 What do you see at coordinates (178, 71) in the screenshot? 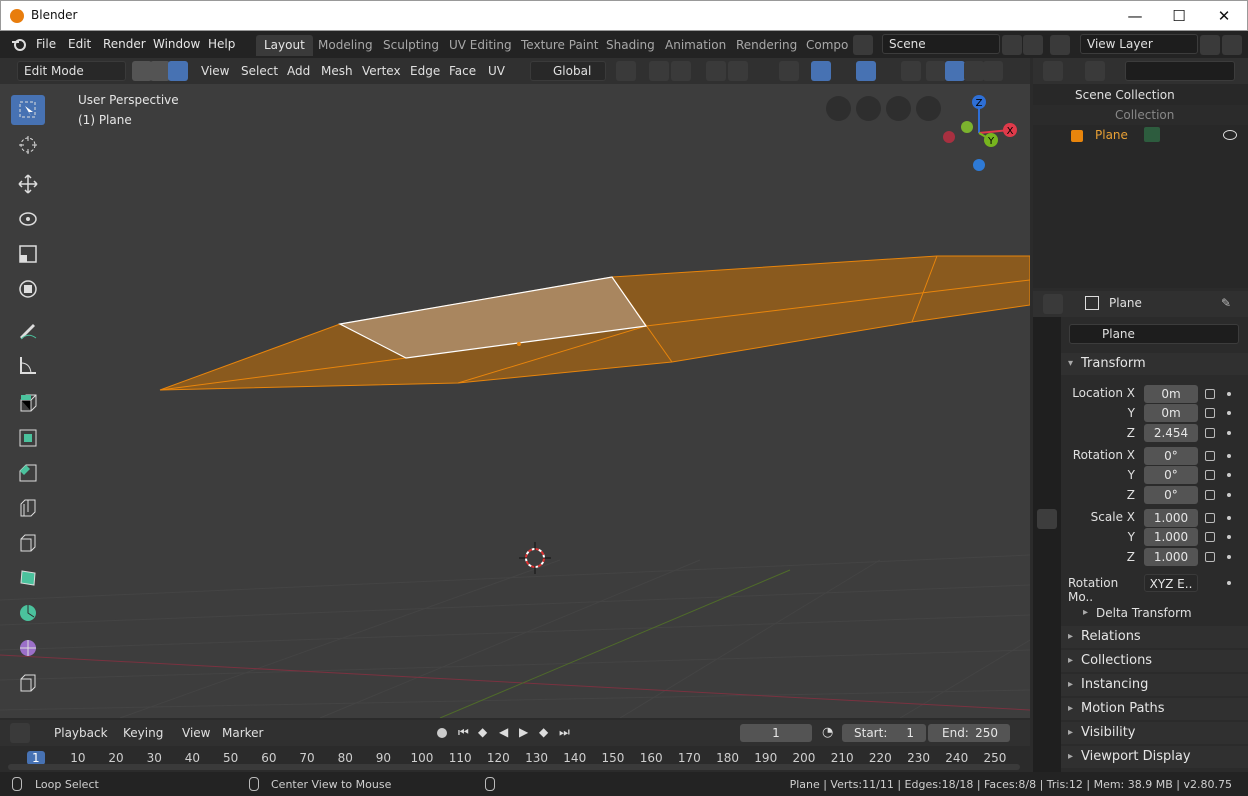
I see `face-select-icon` at bounding box center [178, 71].